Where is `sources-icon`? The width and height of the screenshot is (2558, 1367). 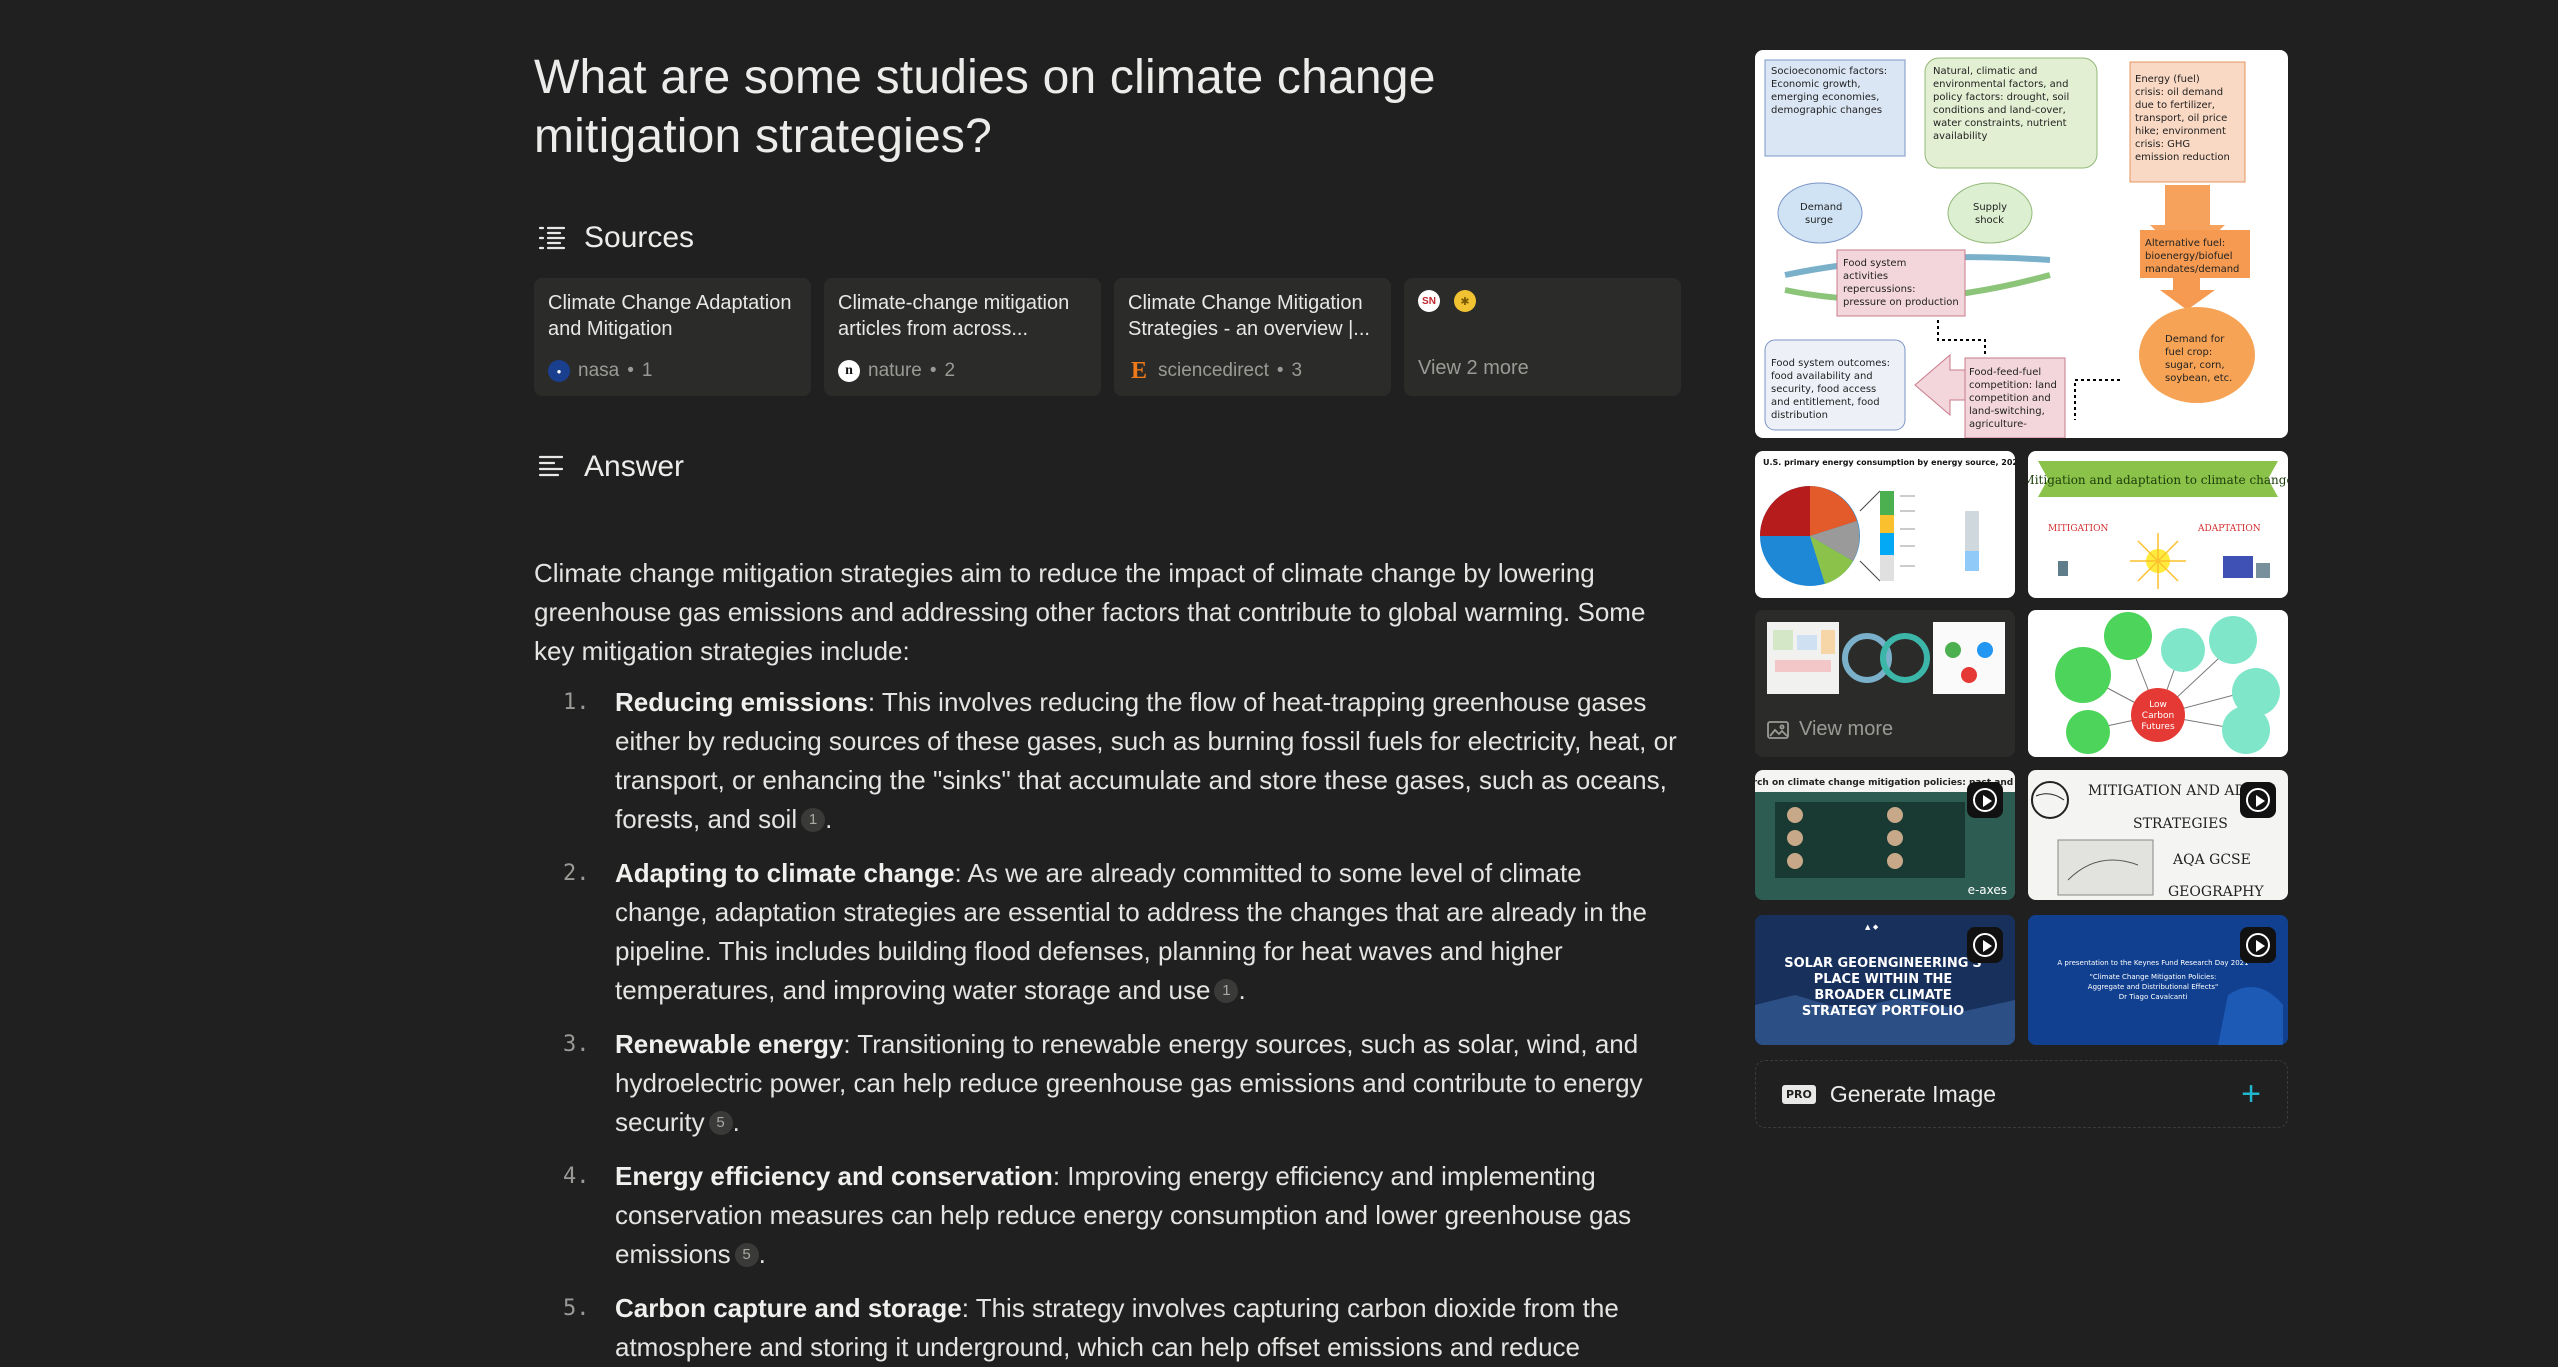
sources-icon is located at coordinates (552, 238).